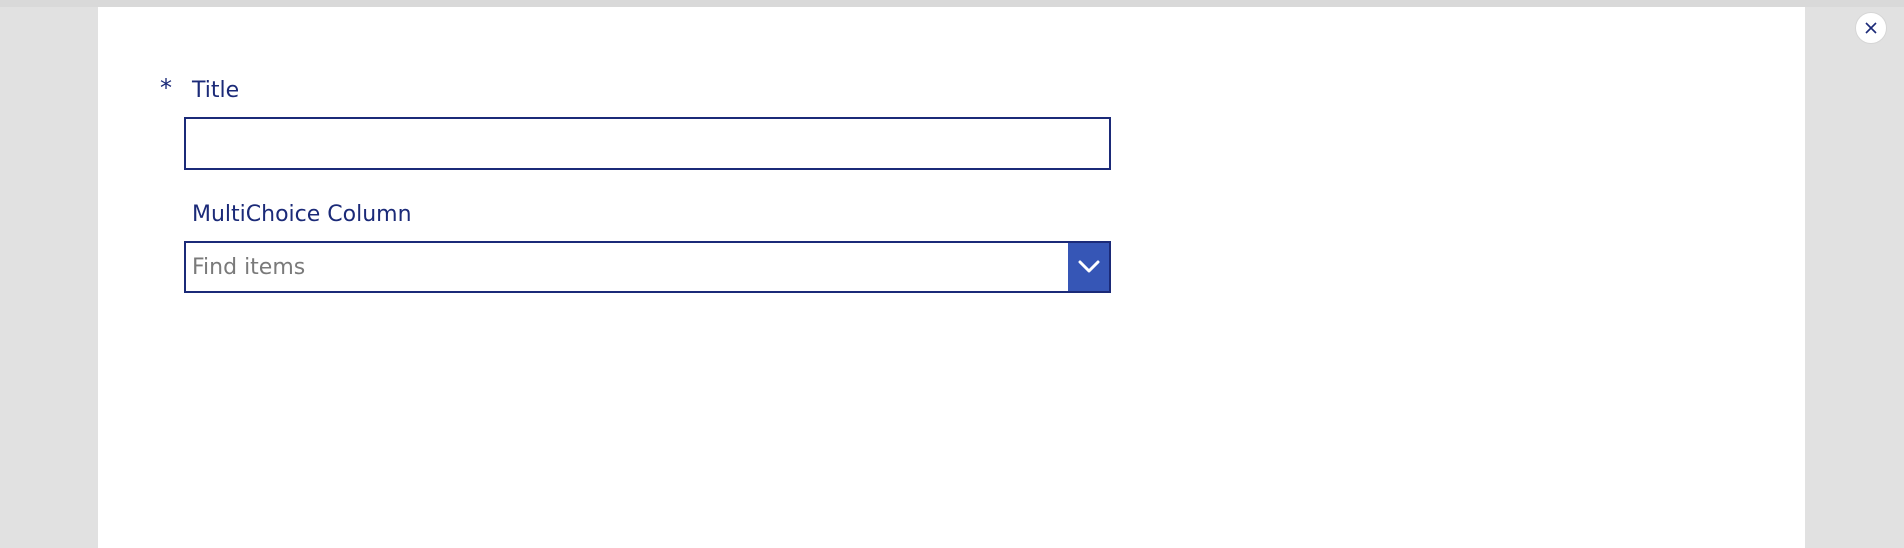 The image size is (1904, 548). What do you see at coordinates (627, 267) in the screenshot?
I see `find-items-input` at bounding box center [627, 267].